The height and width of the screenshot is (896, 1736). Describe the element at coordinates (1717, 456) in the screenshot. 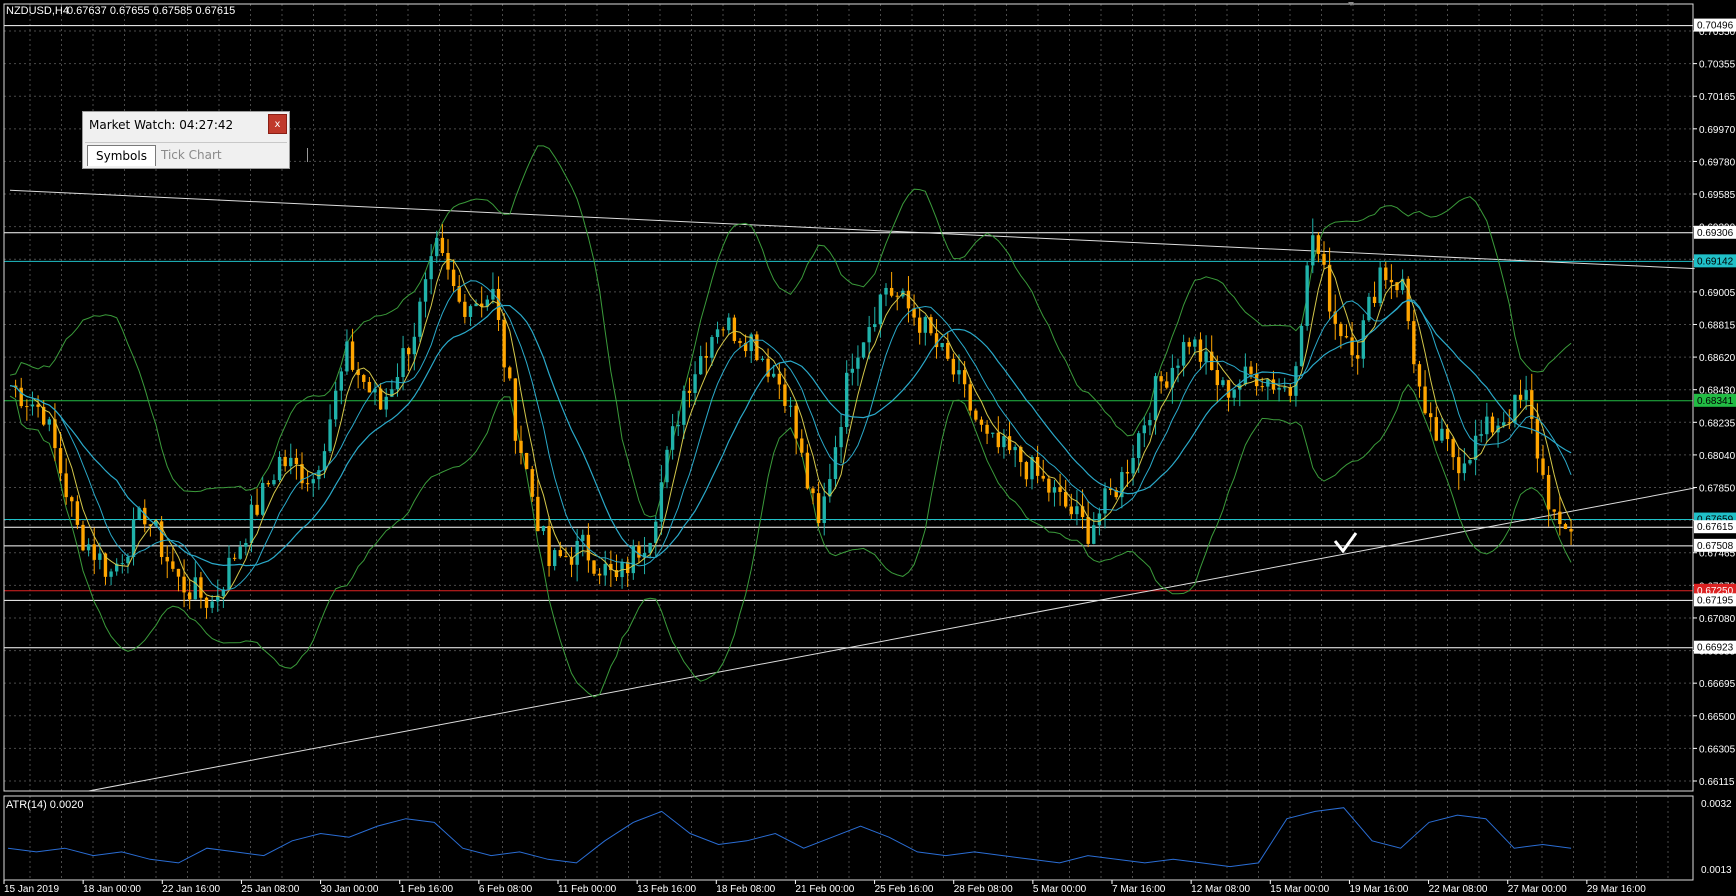

I see `price-tick-label: 0.68040` at that location.